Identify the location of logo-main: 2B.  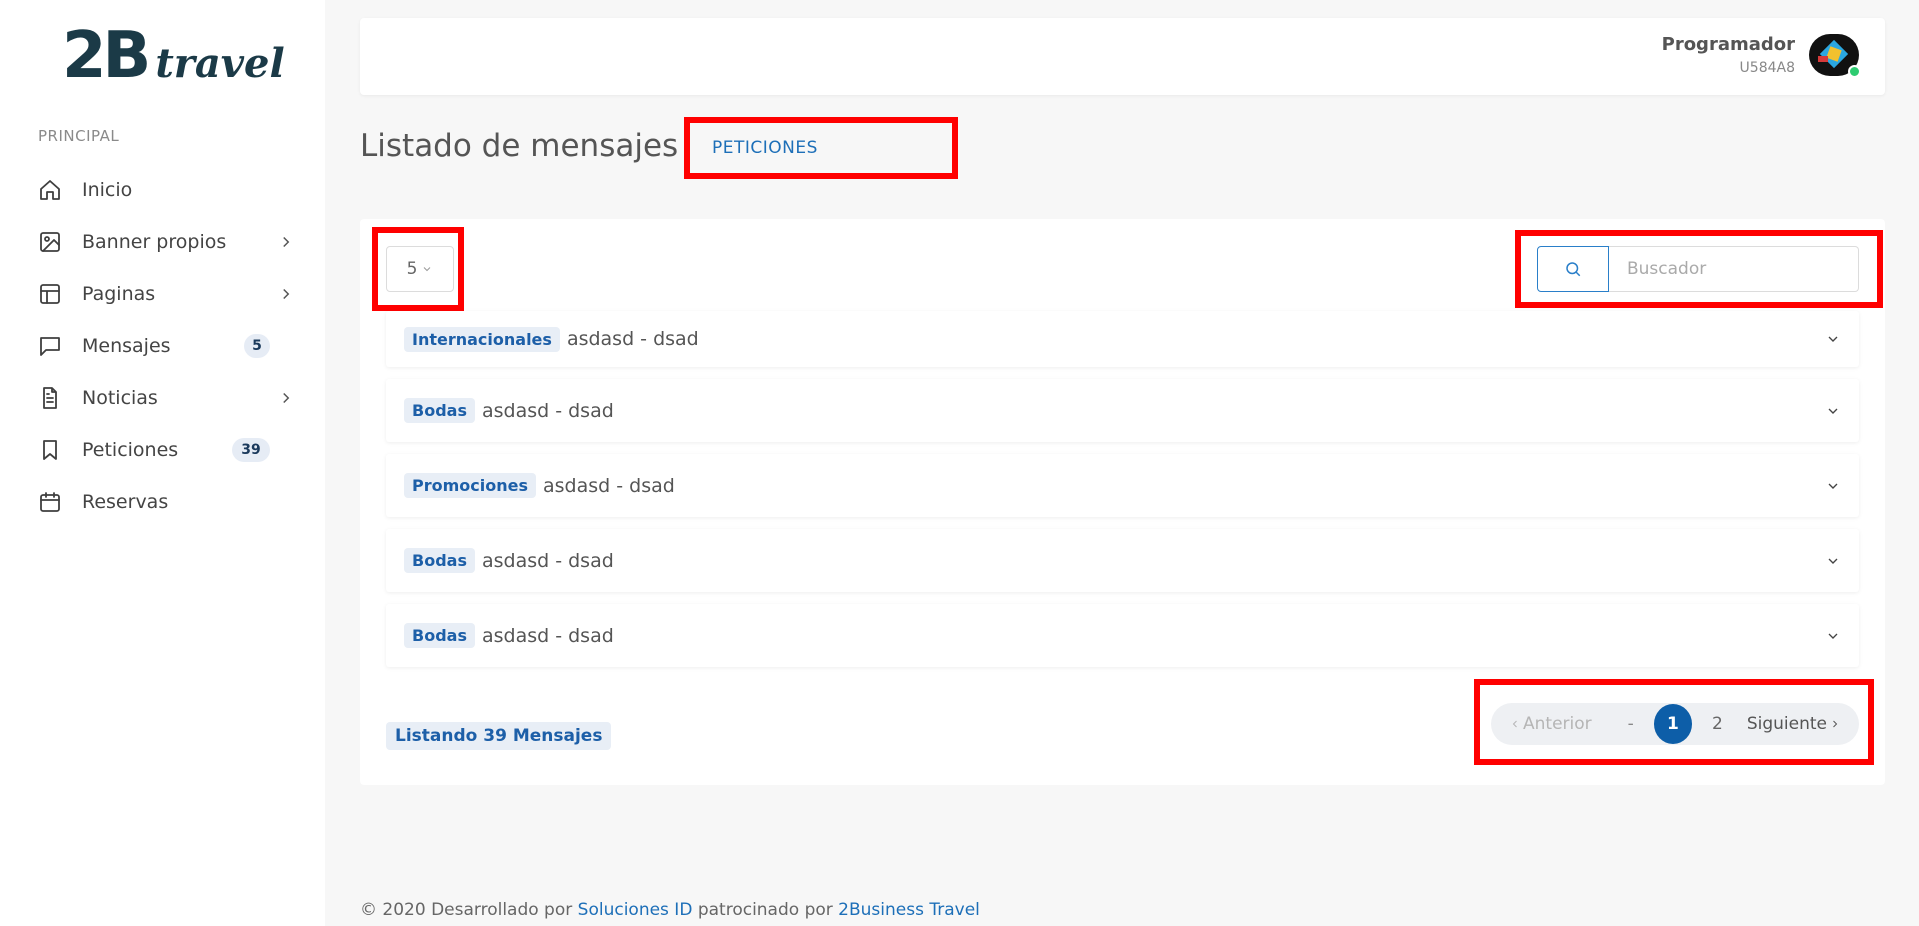
(106, 56).